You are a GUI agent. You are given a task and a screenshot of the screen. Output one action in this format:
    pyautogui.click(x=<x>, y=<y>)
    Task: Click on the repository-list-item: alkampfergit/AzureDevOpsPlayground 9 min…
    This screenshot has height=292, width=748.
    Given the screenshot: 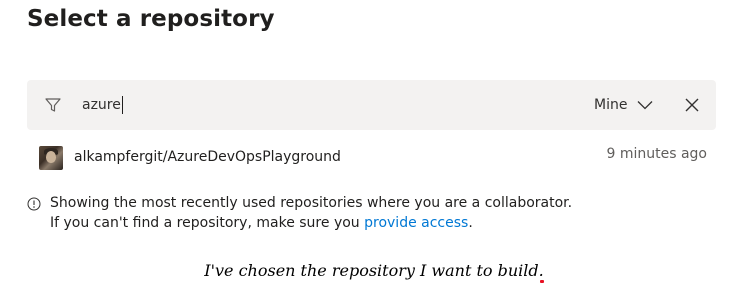 What is the action you would take?
    pyautogui.click(x=373, y=158)
    